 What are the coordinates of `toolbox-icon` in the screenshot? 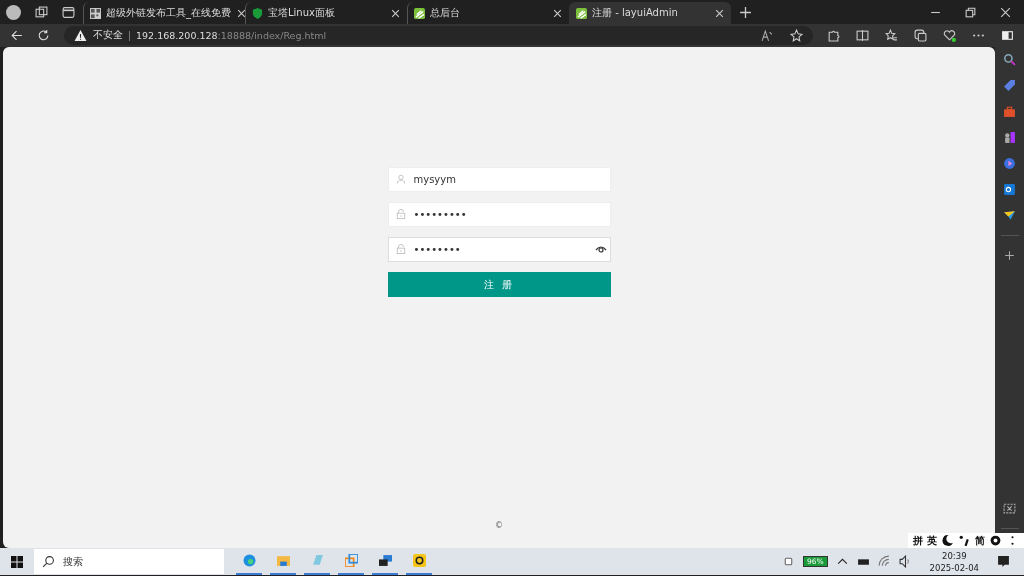 It's located at (1009, 111).